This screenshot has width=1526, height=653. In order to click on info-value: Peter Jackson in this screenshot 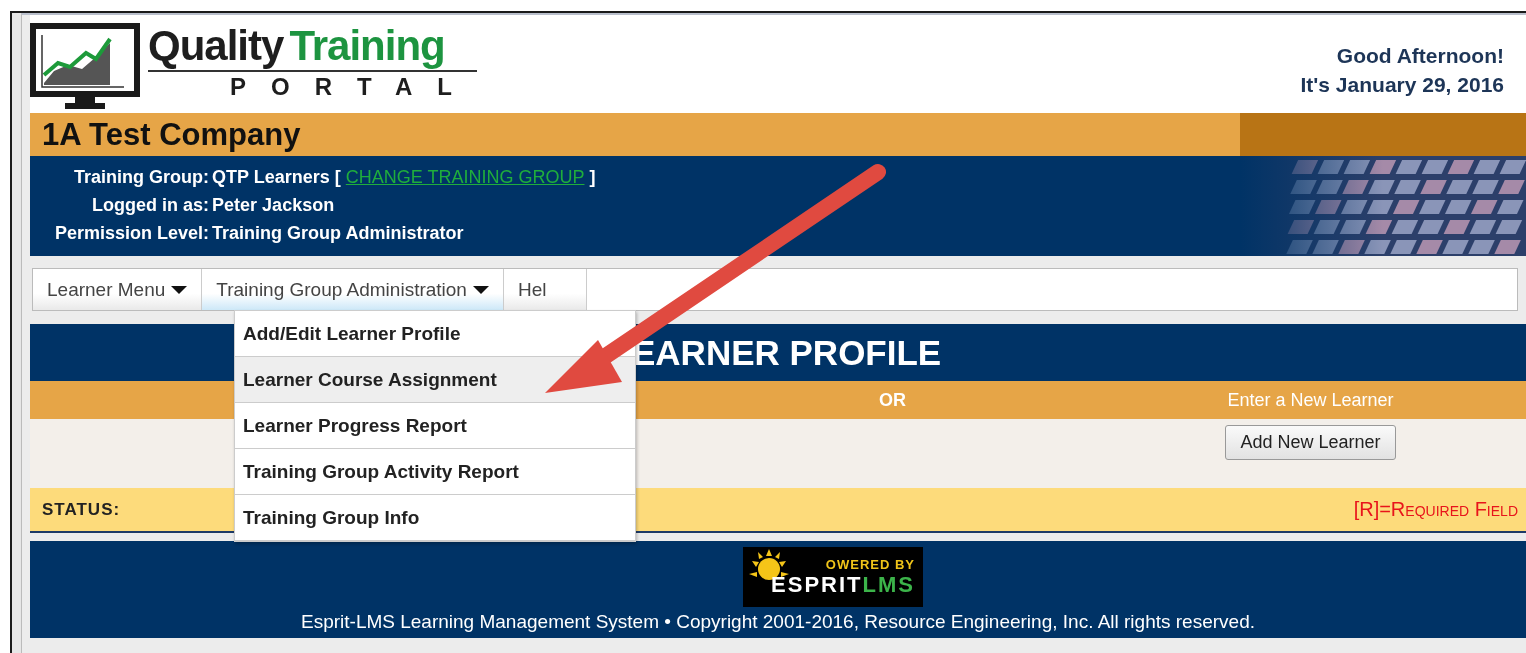, I will do `click(273, 205)`.